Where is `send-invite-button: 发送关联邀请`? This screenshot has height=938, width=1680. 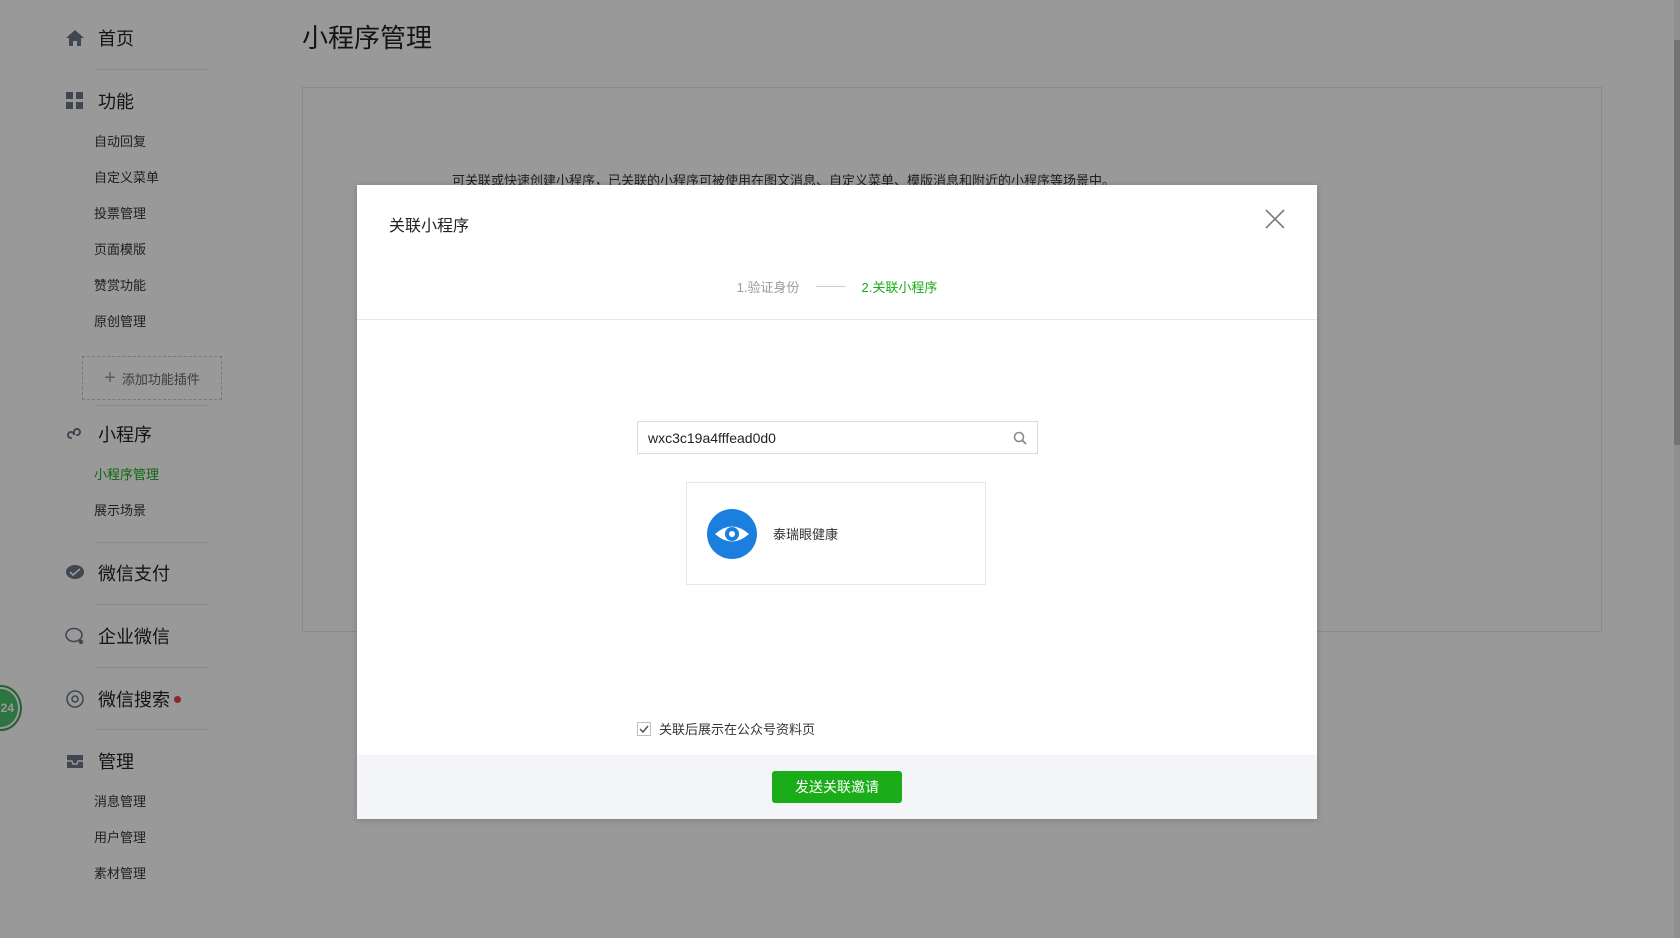
send-invite-button: 发送关联邀请 is located at coordinates (837, 787).